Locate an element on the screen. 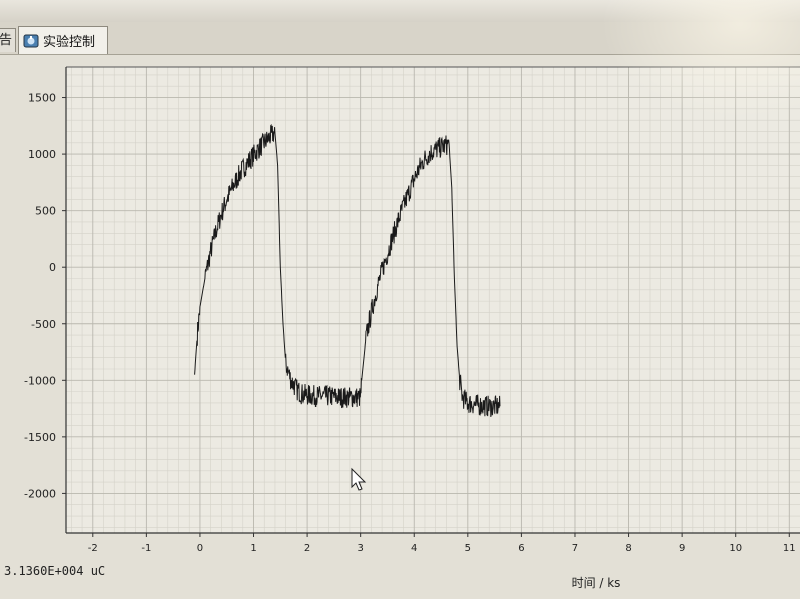  tab-strip: 告 实验控制 is located at coordinates (400, 38).